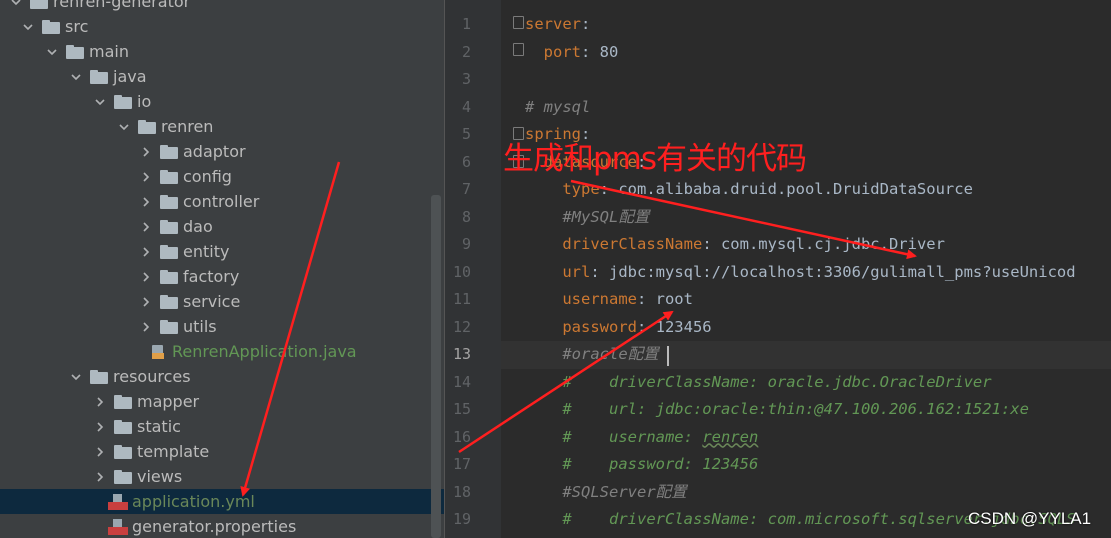  What do you see at coordinates (743, 219) in the screenshot?
I see `arrow-to-jdbc-url` at bounding box center [743, 219].